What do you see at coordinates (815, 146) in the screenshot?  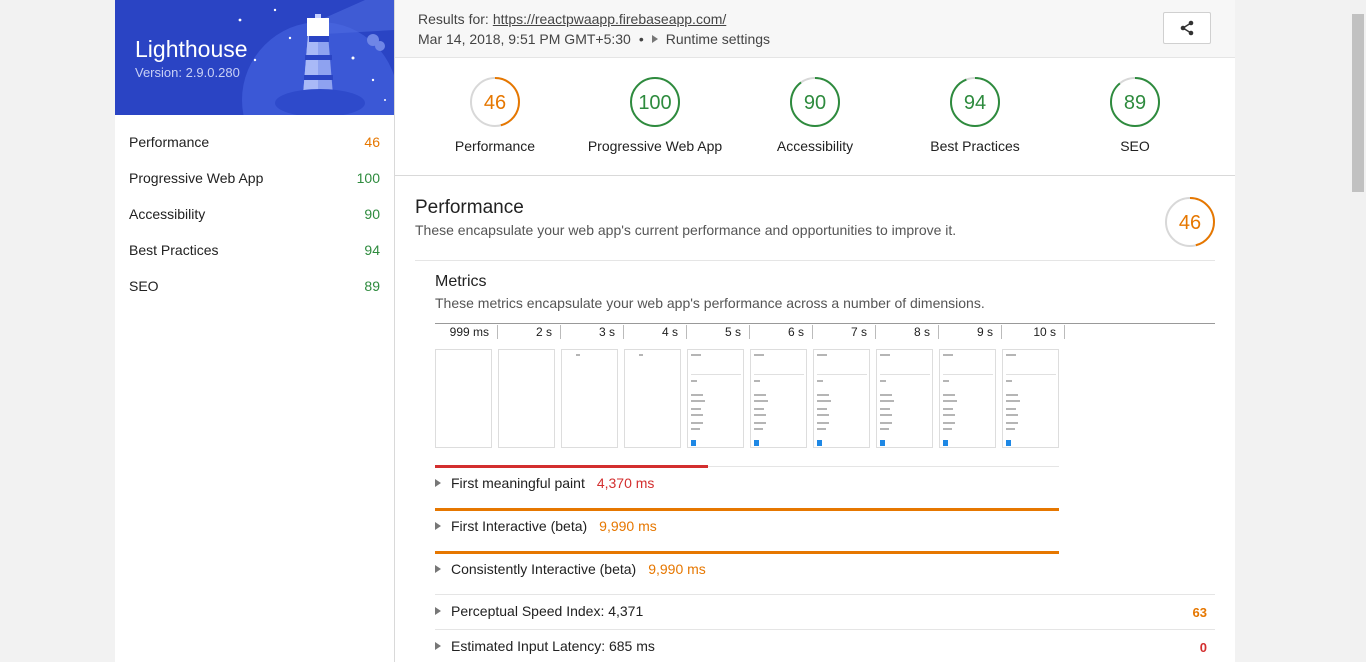 I see `gauge-label: Accessibility` at bounding box center [815, 146].